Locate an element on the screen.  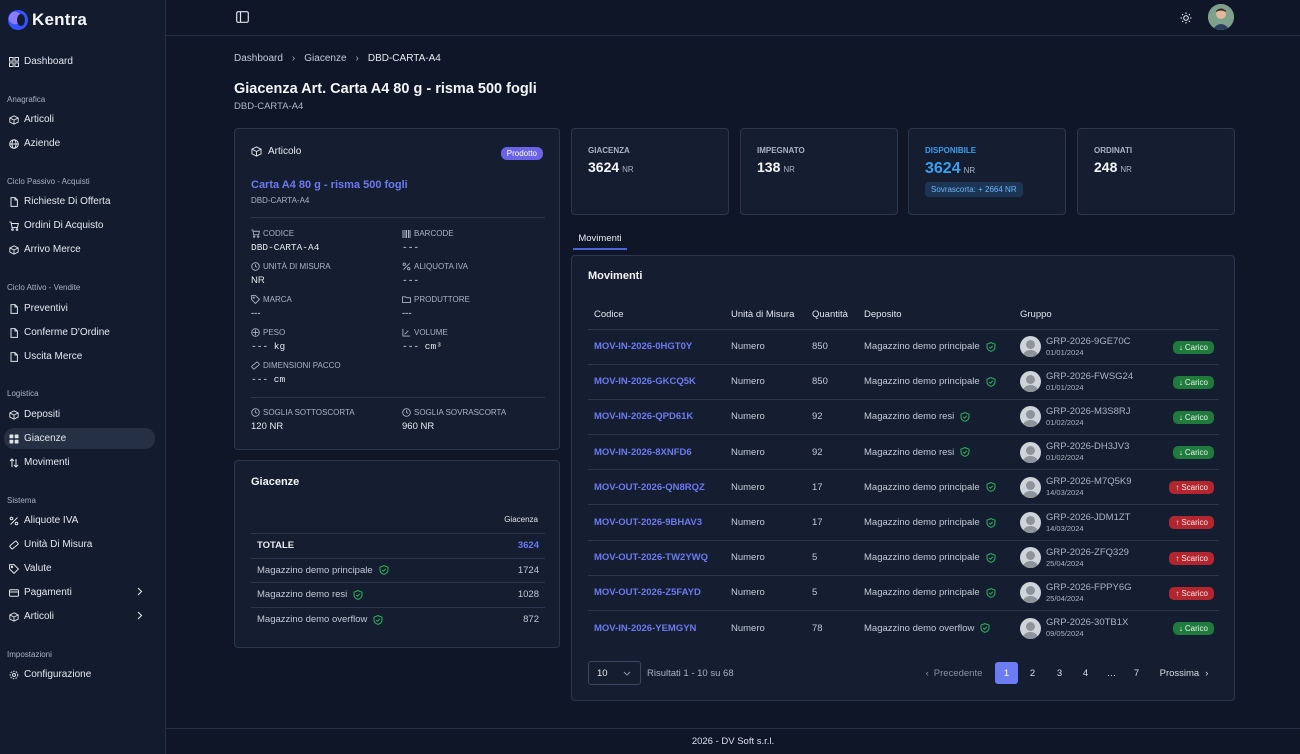
breadcrumb-dashboard: Dashboard is located at coordinates (258, 58).